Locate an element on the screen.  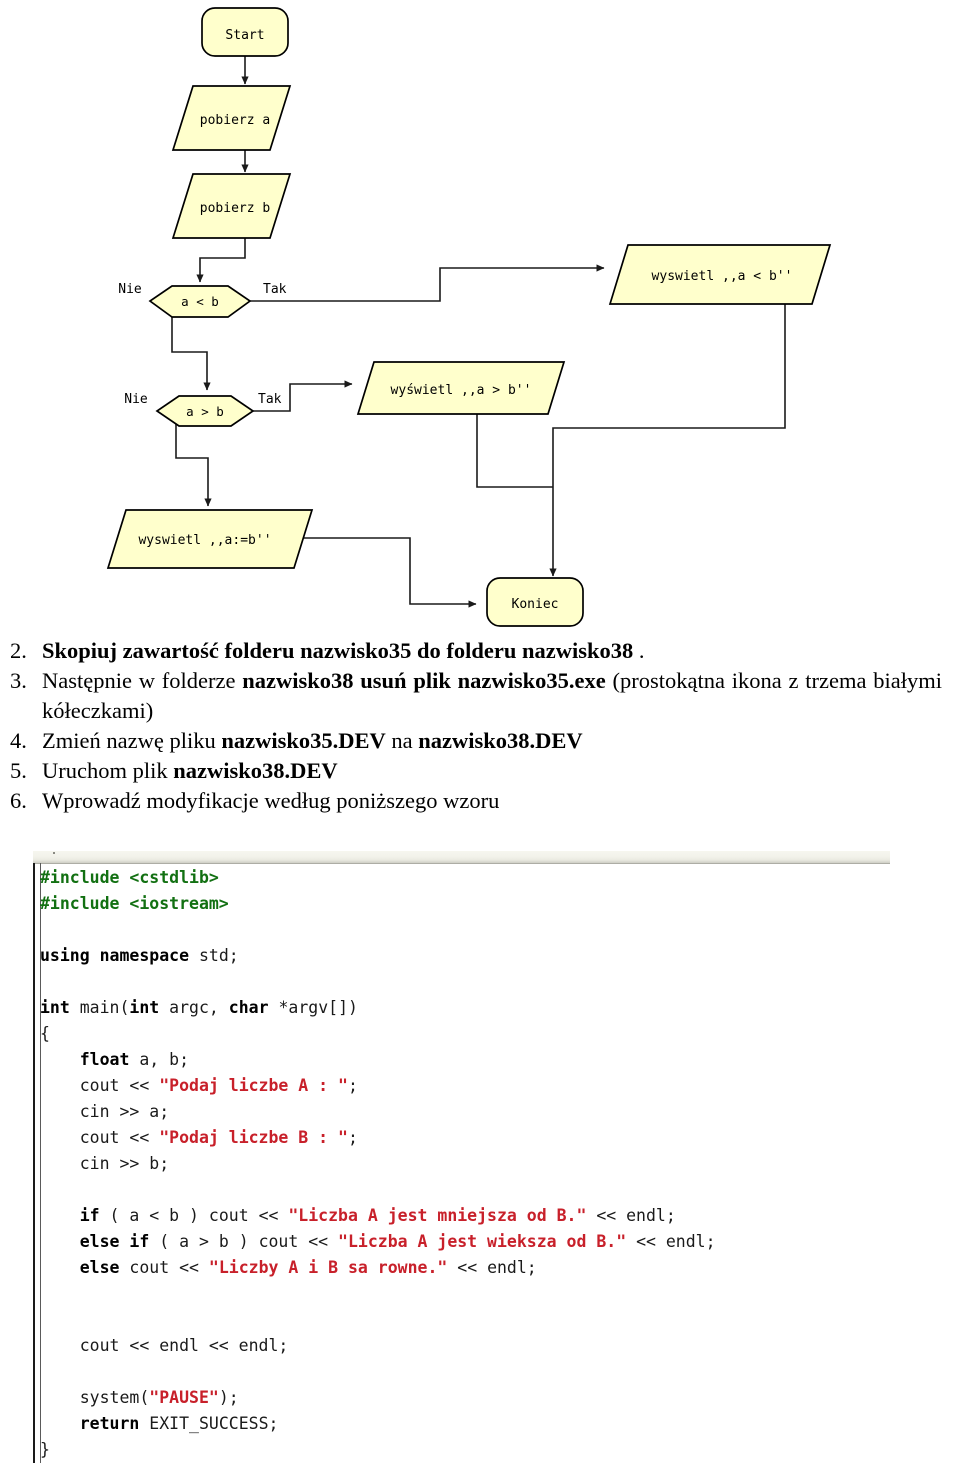
code-token-txt: *argv[]) is located at coordinates (313, 1007).